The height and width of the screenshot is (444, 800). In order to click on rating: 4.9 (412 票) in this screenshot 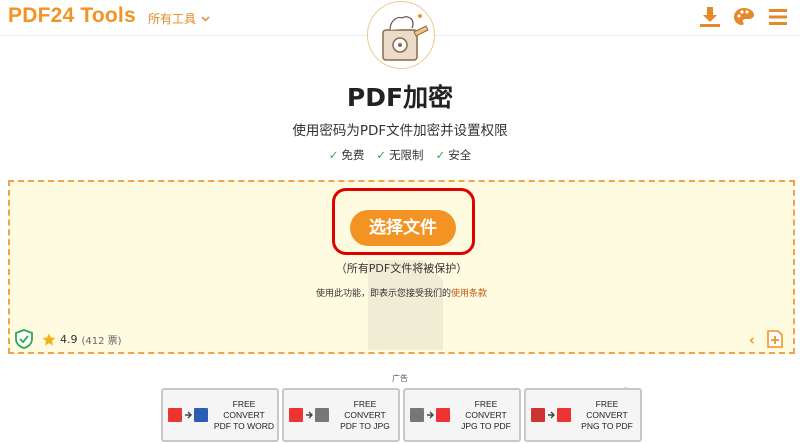, I will do `click(82, 339)`.